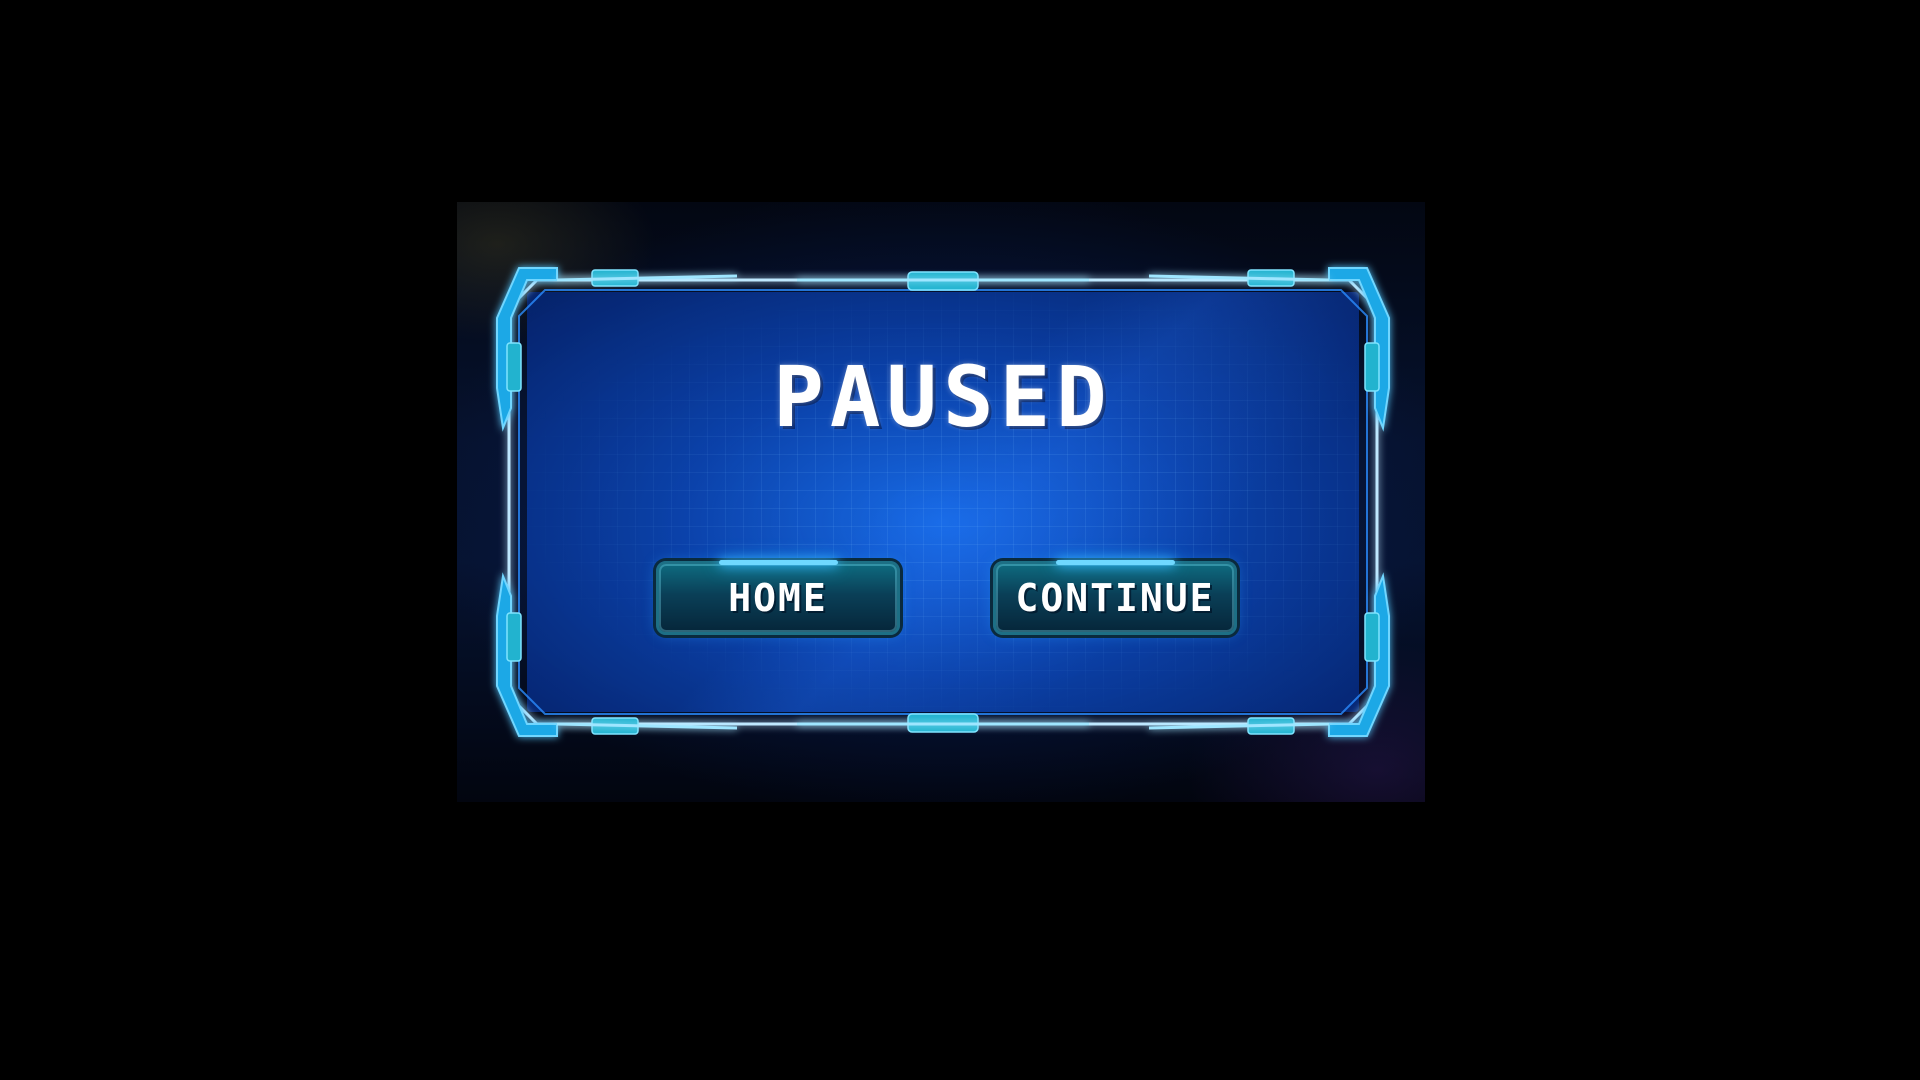  What do you see at coordinates (943, 397) in the screenshot?
I see `pause-title: PAUSED` at bounding box center [943, 397].